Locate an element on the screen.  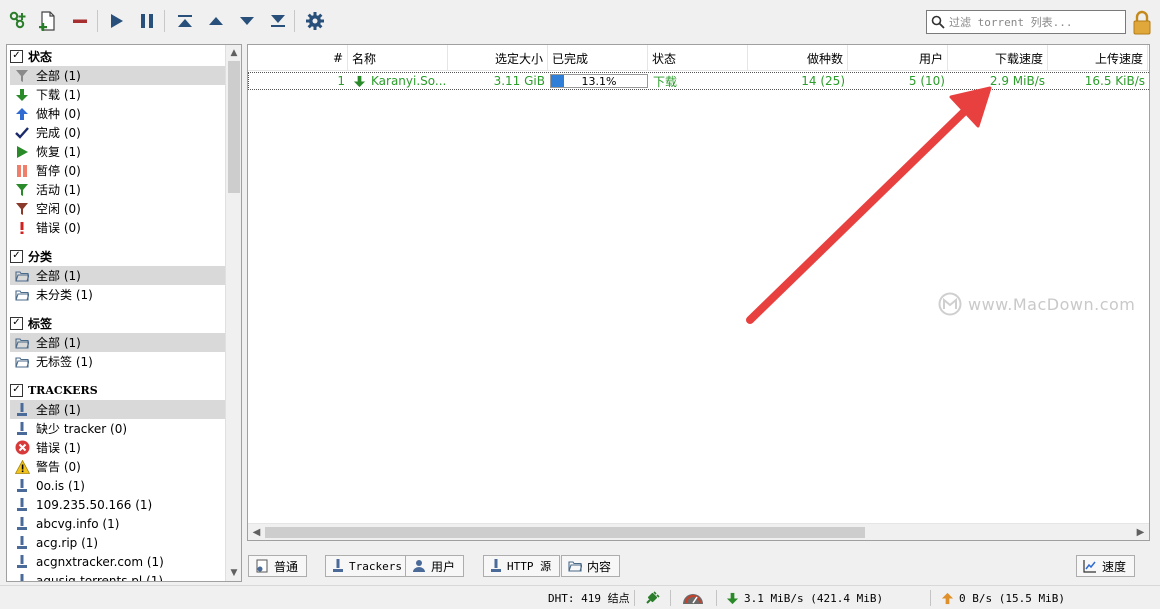
tracker-filter-item: agusiq-torrents.pl (1) is located at coordinates (118, 576).